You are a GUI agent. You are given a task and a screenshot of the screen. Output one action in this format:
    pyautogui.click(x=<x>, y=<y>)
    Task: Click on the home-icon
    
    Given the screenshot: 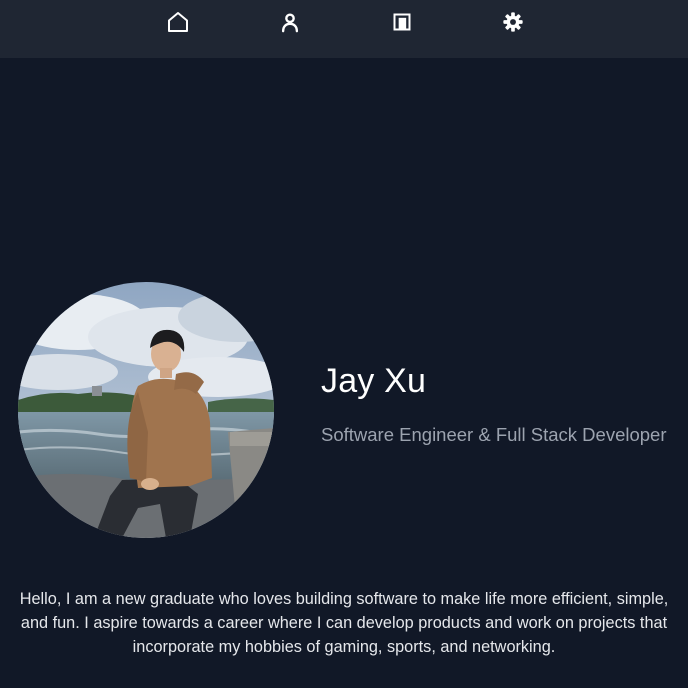 What is the action you would take?
    pyautogui.click(x=178, y=22)
    